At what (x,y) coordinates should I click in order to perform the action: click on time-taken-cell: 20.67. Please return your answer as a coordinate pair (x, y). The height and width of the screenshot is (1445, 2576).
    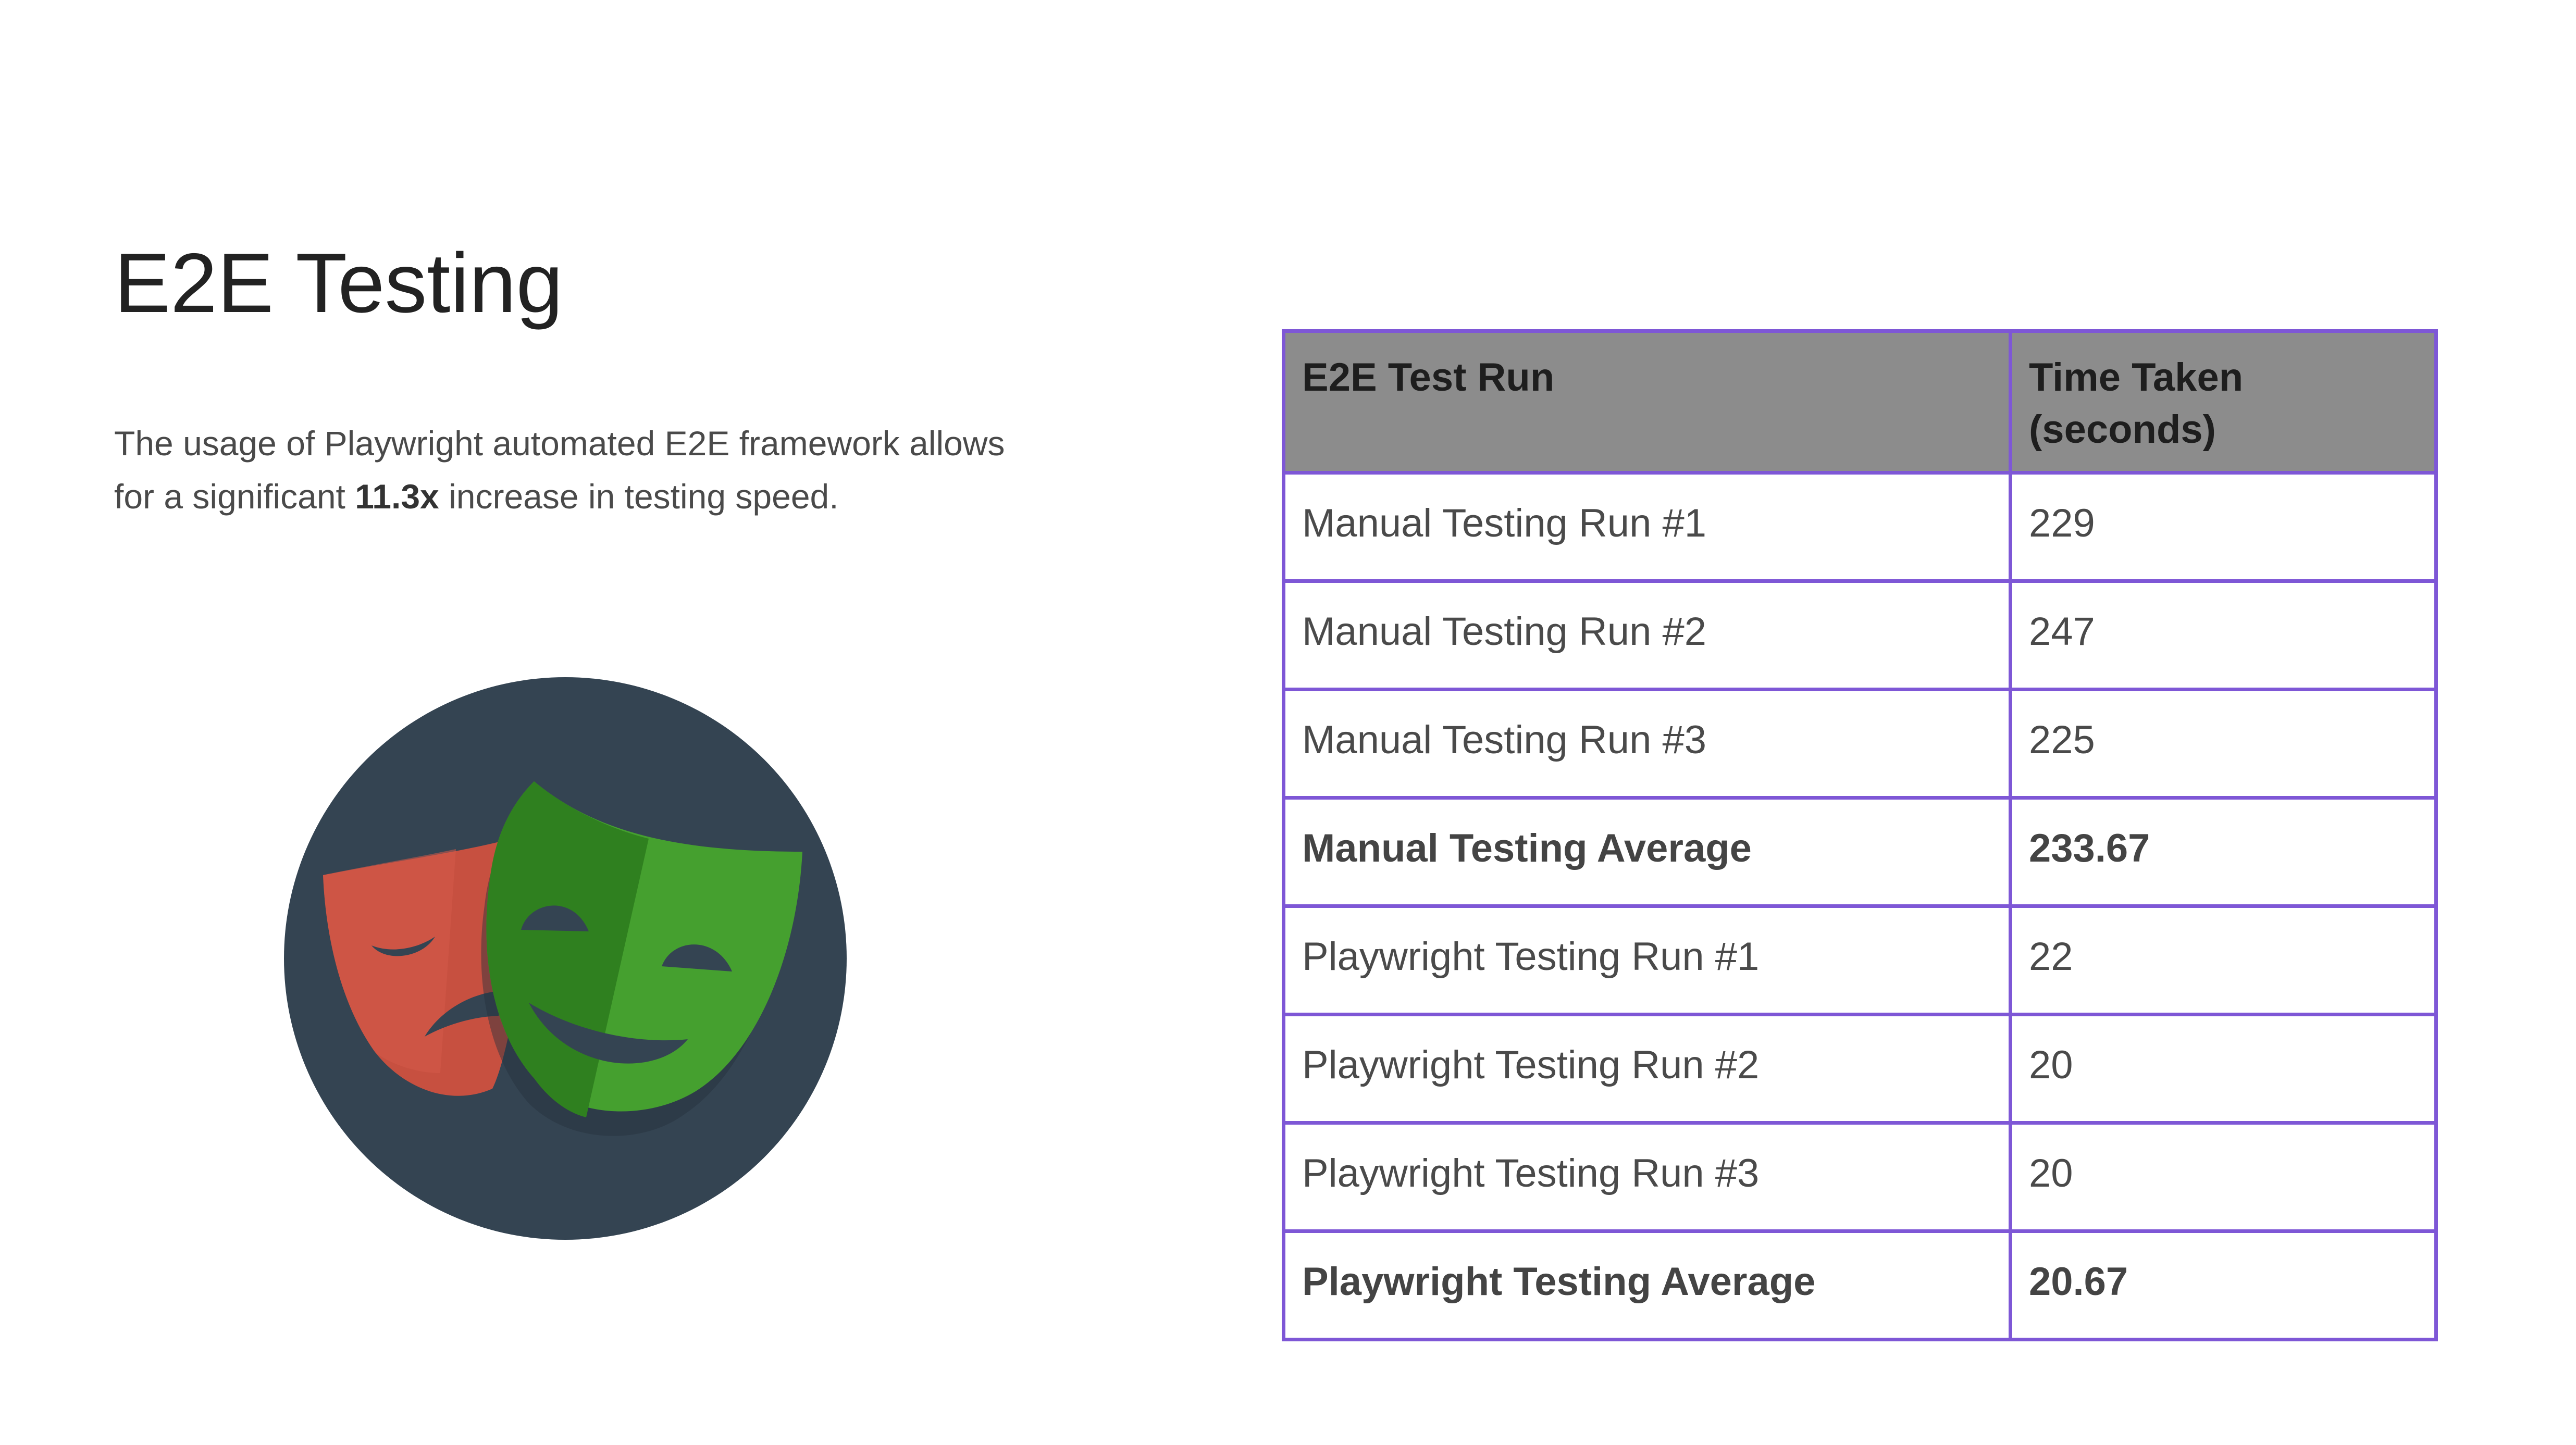
    Looking at the image, I should click on (2223, 1285).